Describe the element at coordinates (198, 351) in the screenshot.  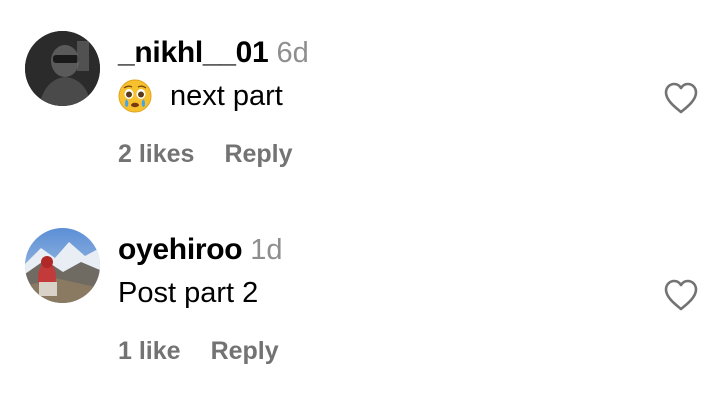
I see `comment-actions: 1 like Reply` at that location.